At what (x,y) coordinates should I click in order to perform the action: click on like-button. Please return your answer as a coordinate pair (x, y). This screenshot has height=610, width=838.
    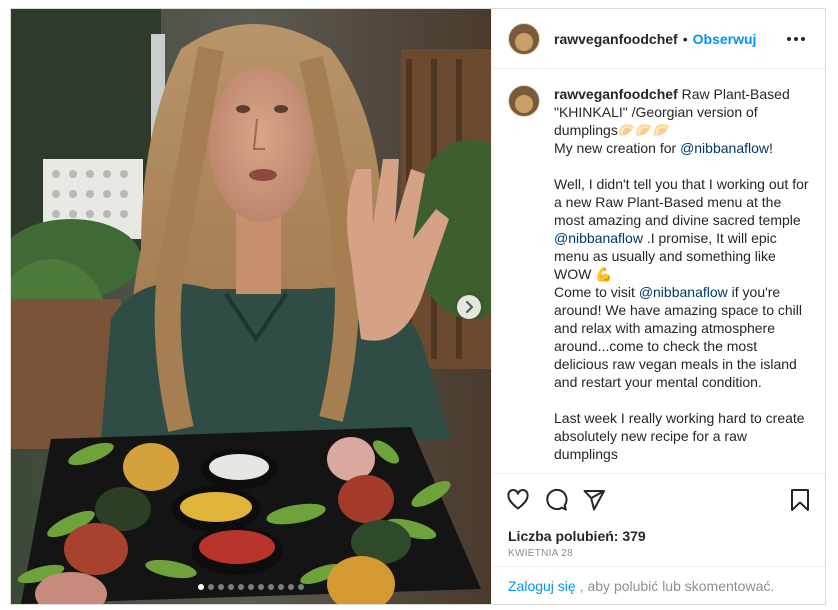
    Looking at the image, I should click on (518, 500).